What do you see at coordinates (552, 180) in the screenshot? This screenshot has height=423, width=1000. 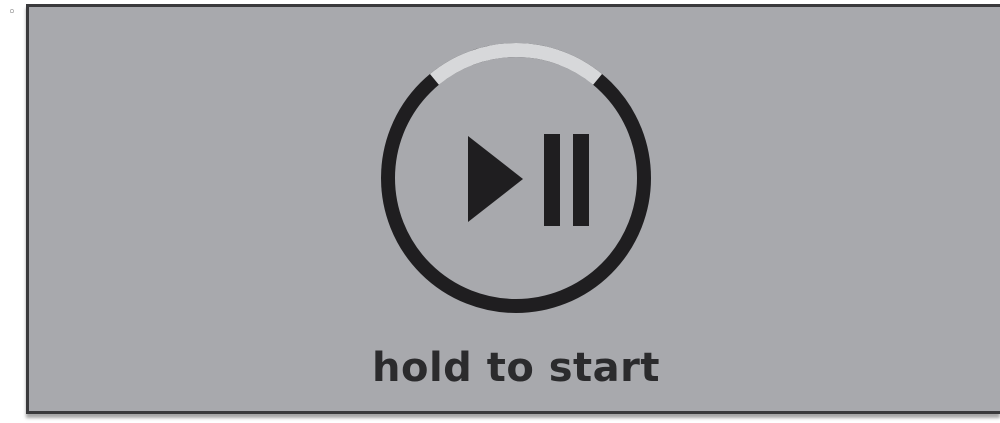 I see `pause-bar-left` at bounding box center [552, 180].